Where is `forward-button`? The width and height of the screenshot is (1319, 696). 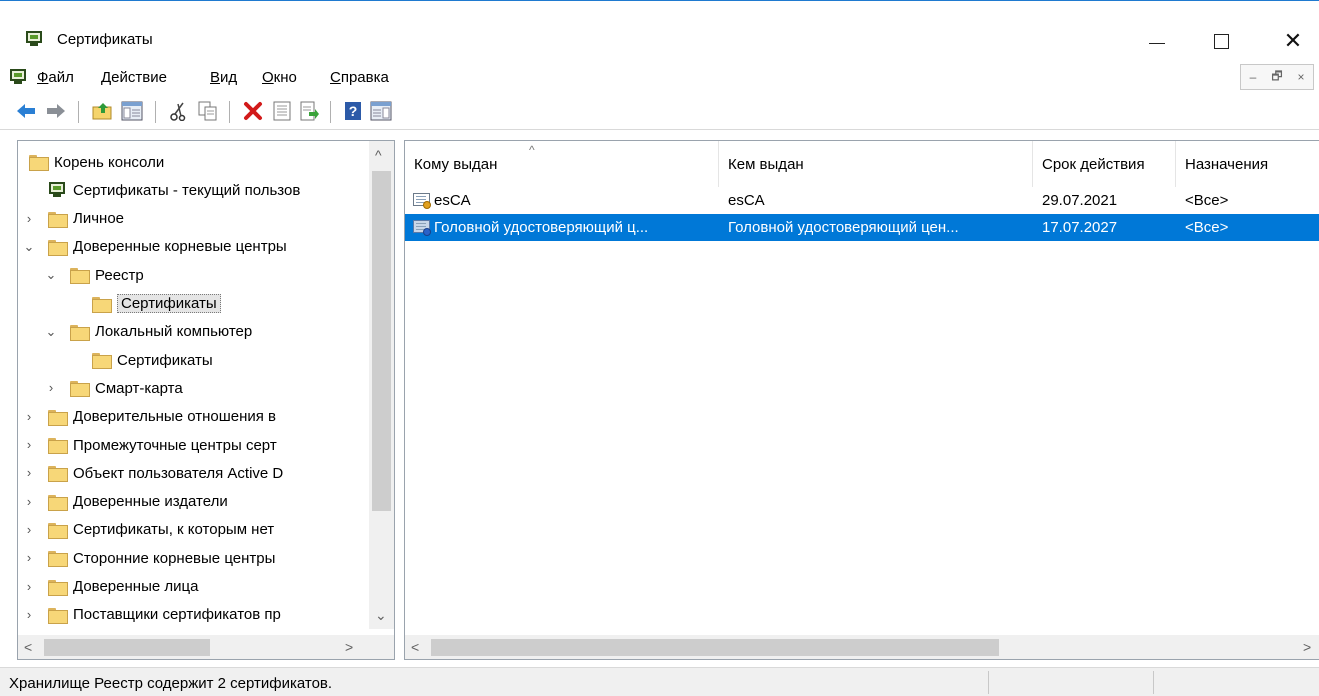
forward-button is located at coordinates (56, 111).